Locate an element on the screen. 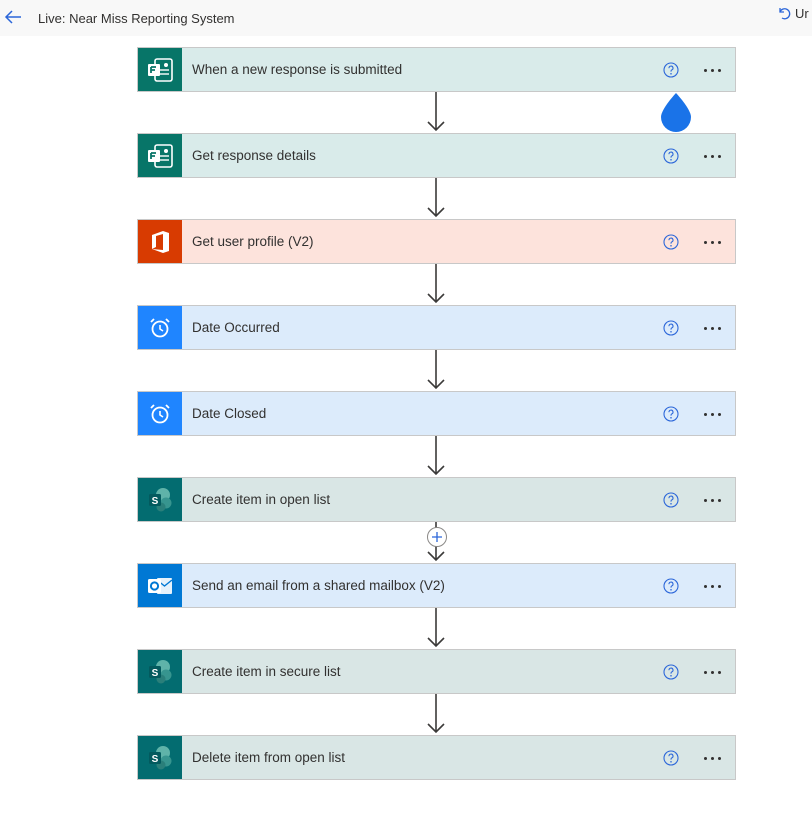  back-arrow-icon is located at coordinates (13, 17).